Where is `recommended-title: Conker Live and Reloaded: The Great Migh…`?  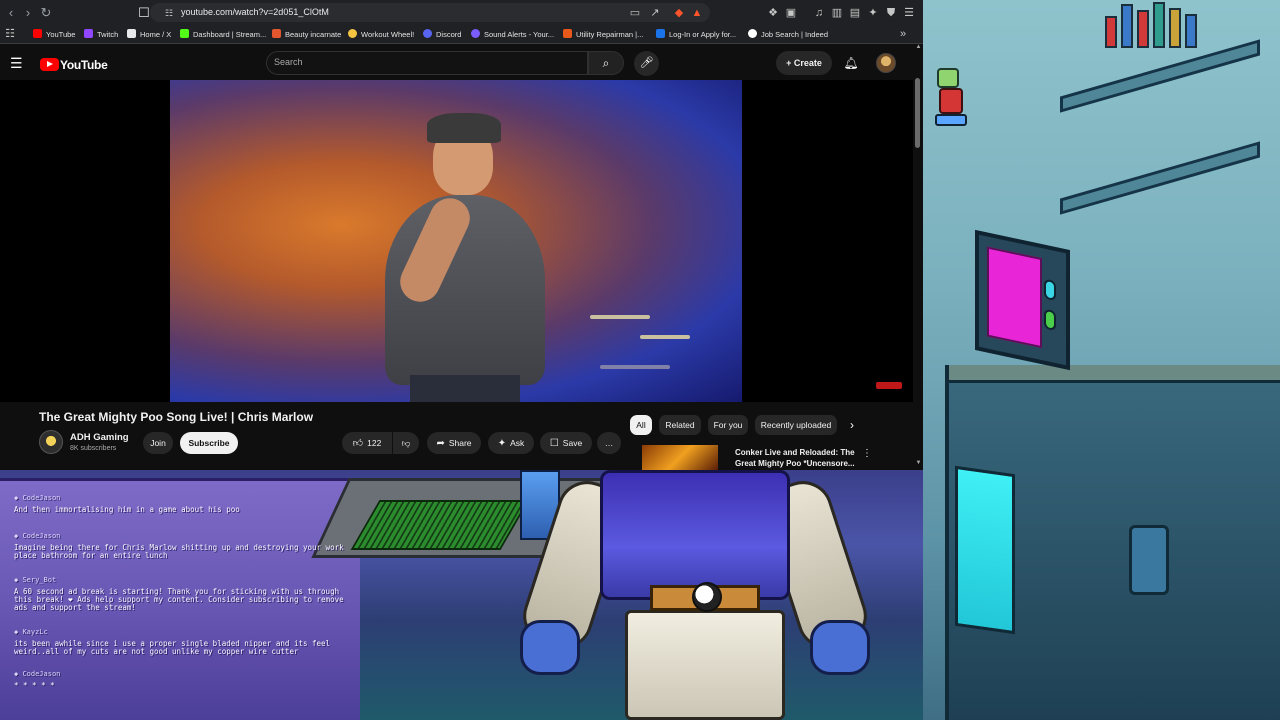 recommended-title: Conker Live and Reloaded: The Great Migh… is located at coordinates (797, 458).